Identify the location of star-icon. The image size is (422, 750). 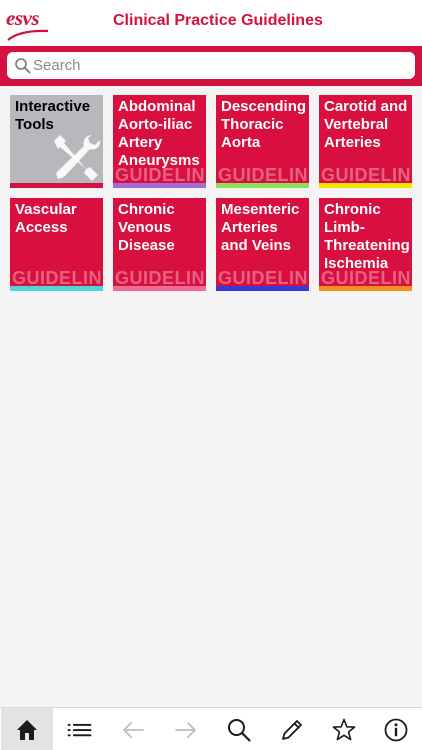
(344, 729).